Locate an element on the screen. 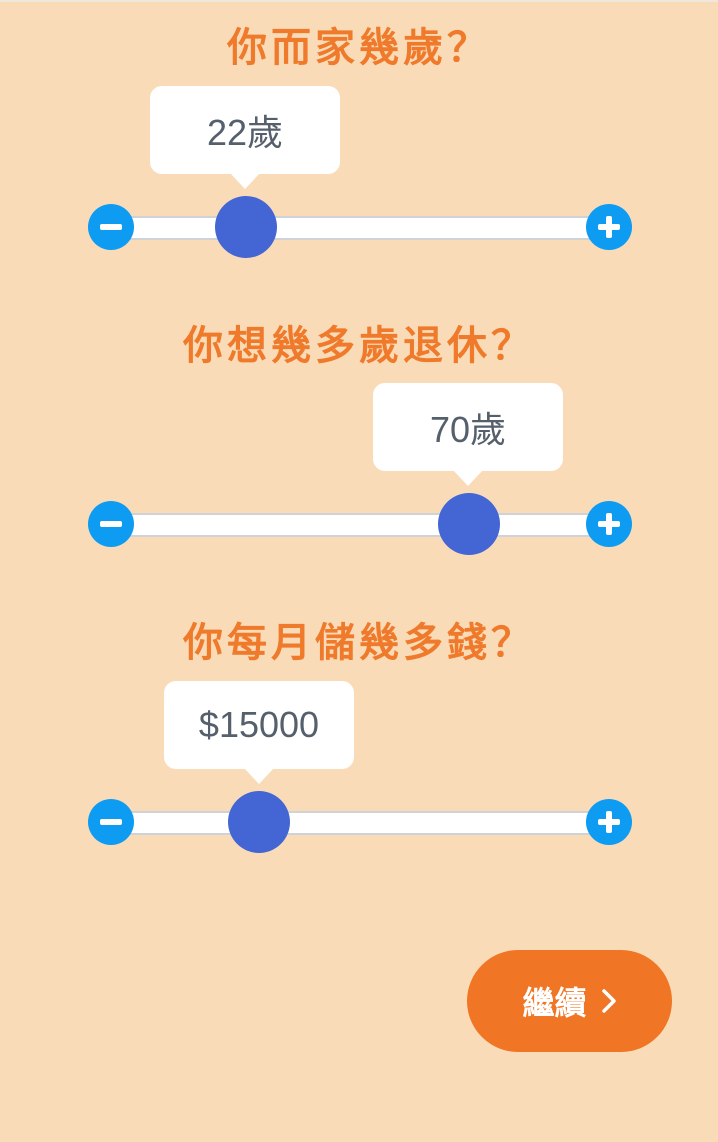  continue-button: 繼續 is located at coordinates (569, 1001).